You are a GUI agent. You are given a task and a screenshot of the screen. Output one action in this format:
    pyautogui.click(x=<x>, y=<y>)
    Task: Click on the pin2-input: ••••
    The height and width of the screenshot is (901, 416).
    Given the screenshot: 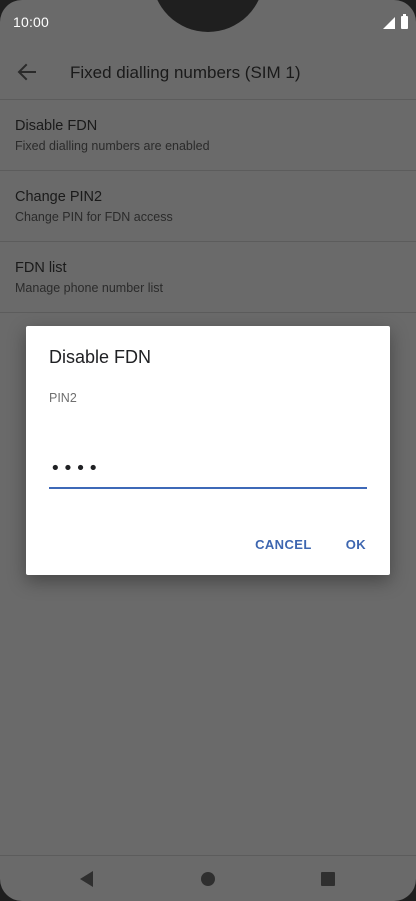 What is the action you would take?
    pyautogui.click(x=208, y=472)
    